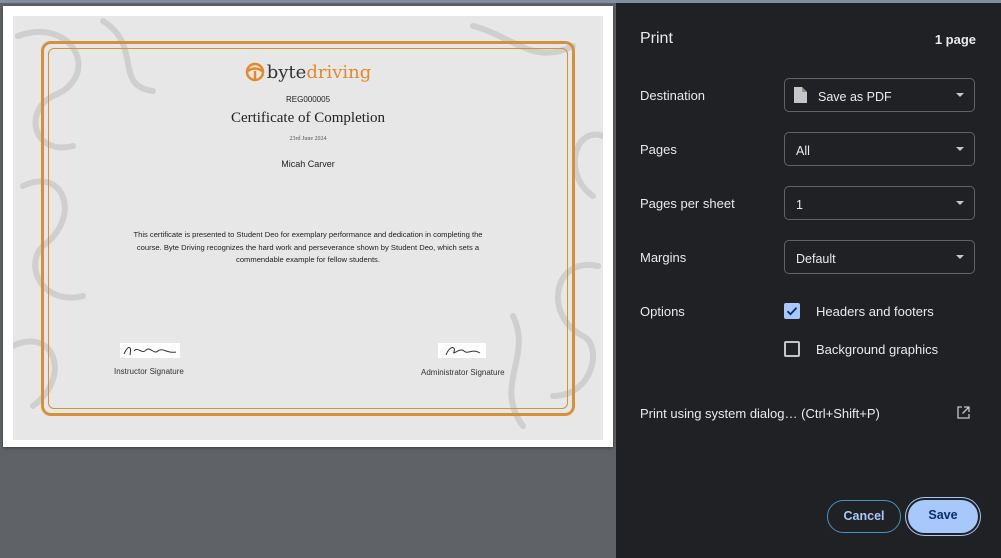  Describe the element at coordinates (462, 350) in the screenshot. I see `administrator-signature` at that location.